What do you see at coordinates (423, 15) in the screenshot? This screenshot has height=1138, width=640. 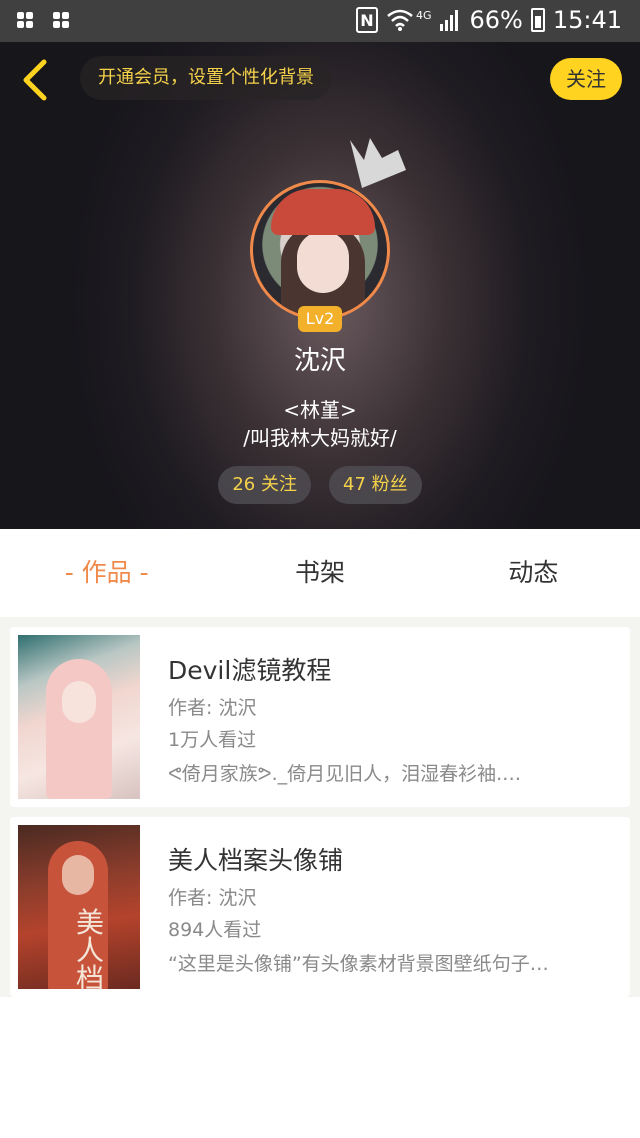 I see `network-type: 4G` at bounding box center [423, 15].